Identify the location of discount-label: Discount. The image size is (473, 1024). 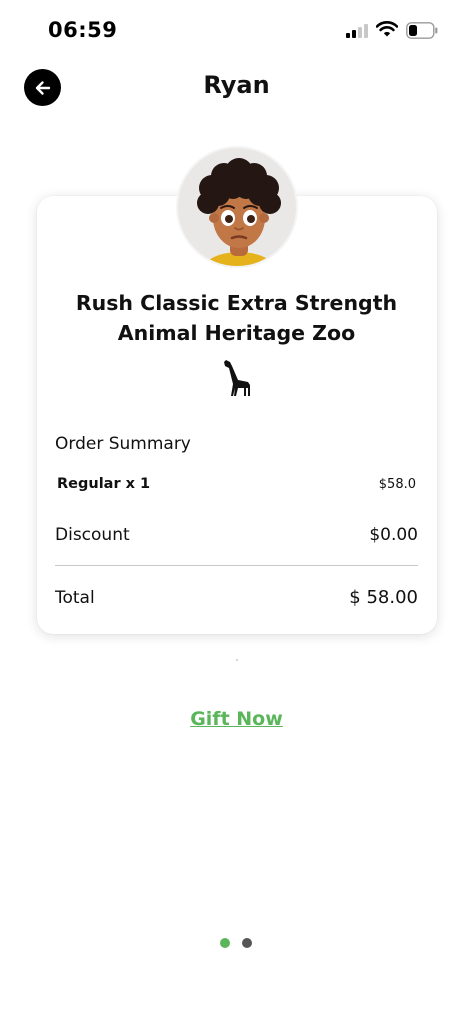
(92, 535).